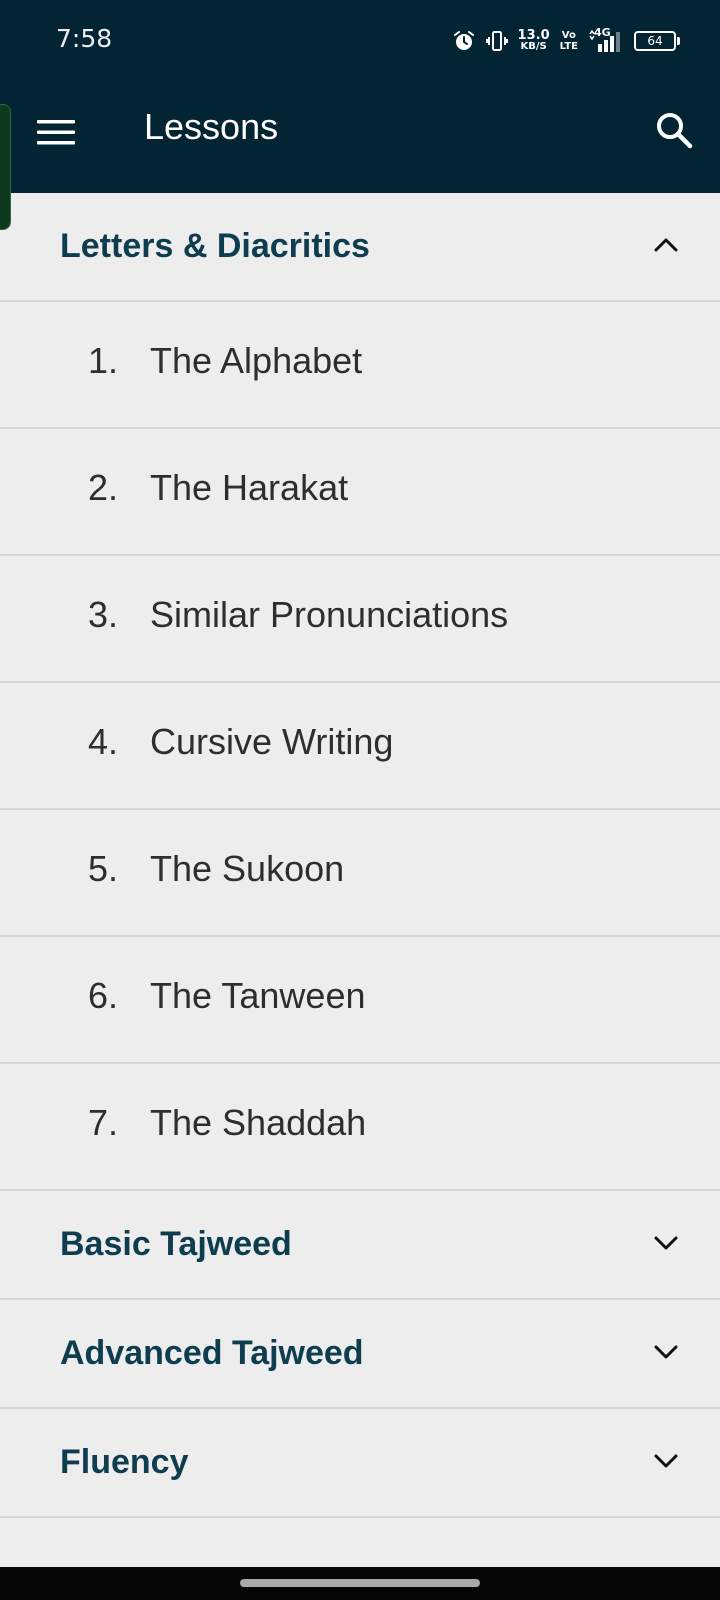 This screenshot has width=720, height=1600. I want to click on status-icons: 13.0 KB/S Vo LTE 4G 64, so click(566, 41).